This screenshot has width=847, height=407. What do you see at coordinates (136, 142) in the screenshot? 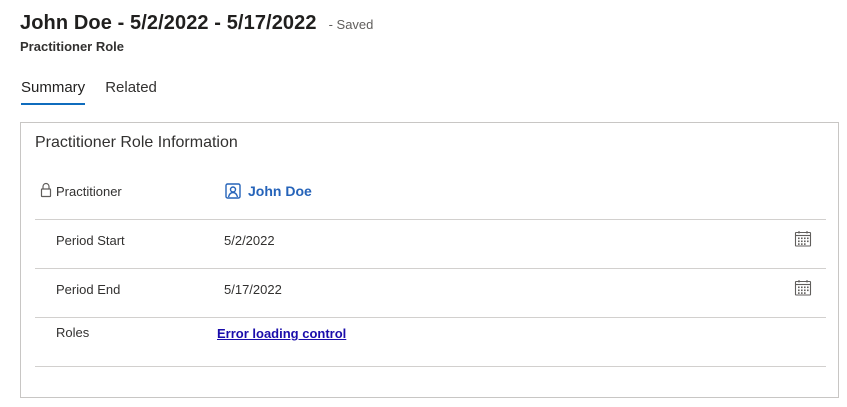
I see `section-title: Practitioner Role Information` at bounding box center [136, 142].